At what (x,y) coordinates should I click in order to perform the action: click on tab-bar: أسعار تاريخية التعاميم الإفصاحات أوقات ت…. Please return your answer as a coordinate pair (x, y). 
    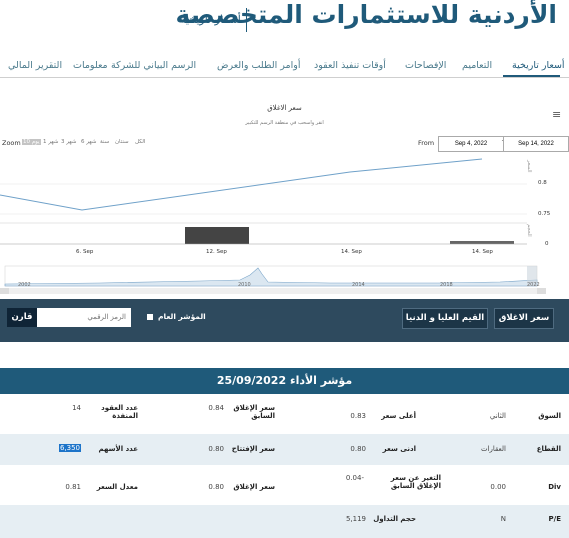
    Looking at the image, I should click on (284, 68).